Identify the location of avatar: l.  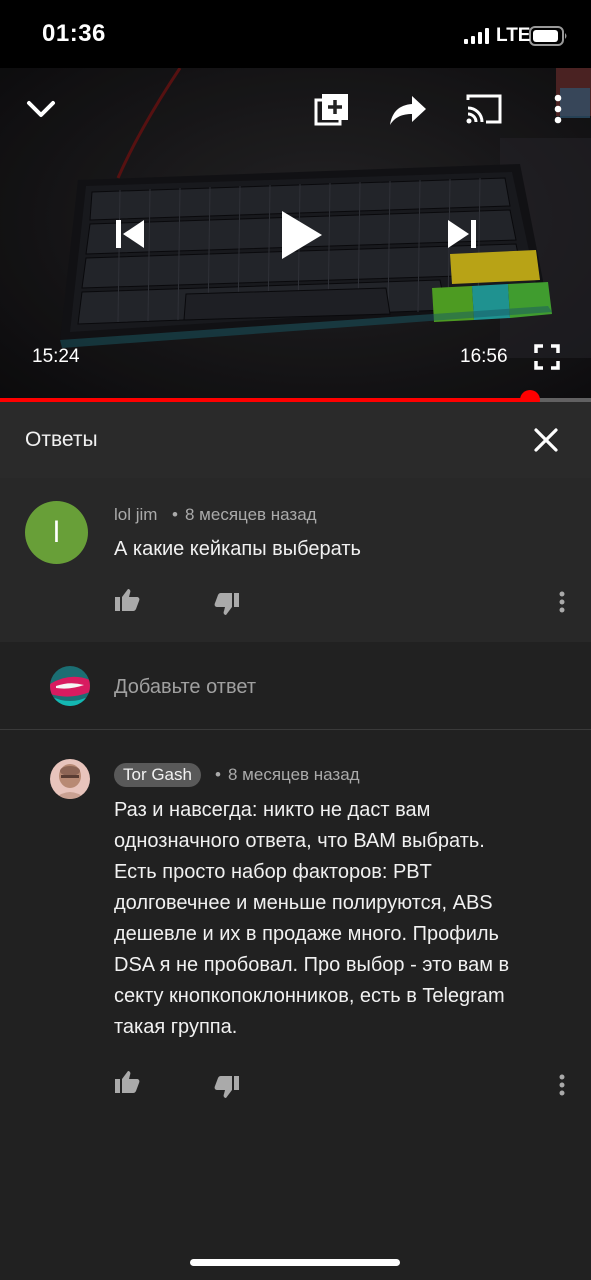
(56, 532).